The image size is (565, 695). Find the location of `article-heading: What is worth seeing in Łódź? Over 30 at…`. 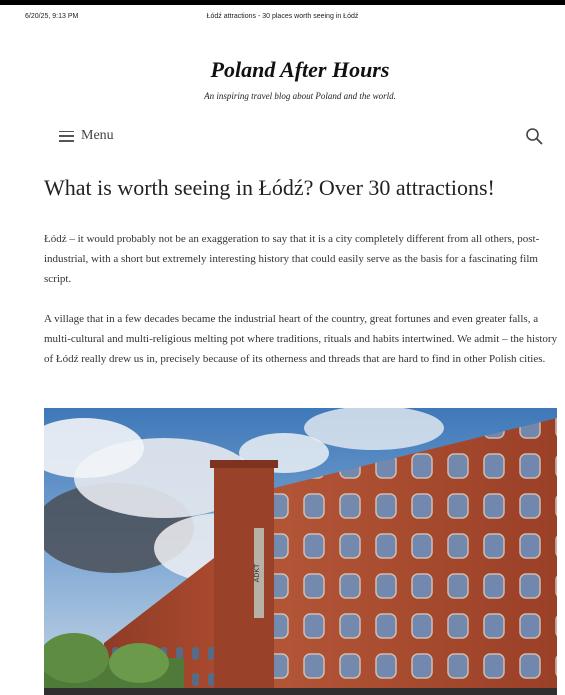

article-heading: What is worth seeing in Łódź? Over 30 at… is located at coordinates (269, 187).